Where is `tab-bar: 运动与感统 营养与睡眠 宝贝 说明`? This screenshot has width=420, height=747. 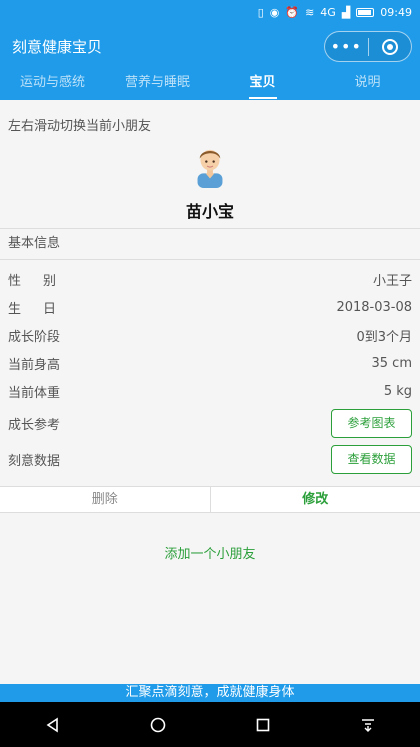 tab-bar: 运动与感统 营养与睡眠 宝贝 说明 is located at coordinates (210, 84).